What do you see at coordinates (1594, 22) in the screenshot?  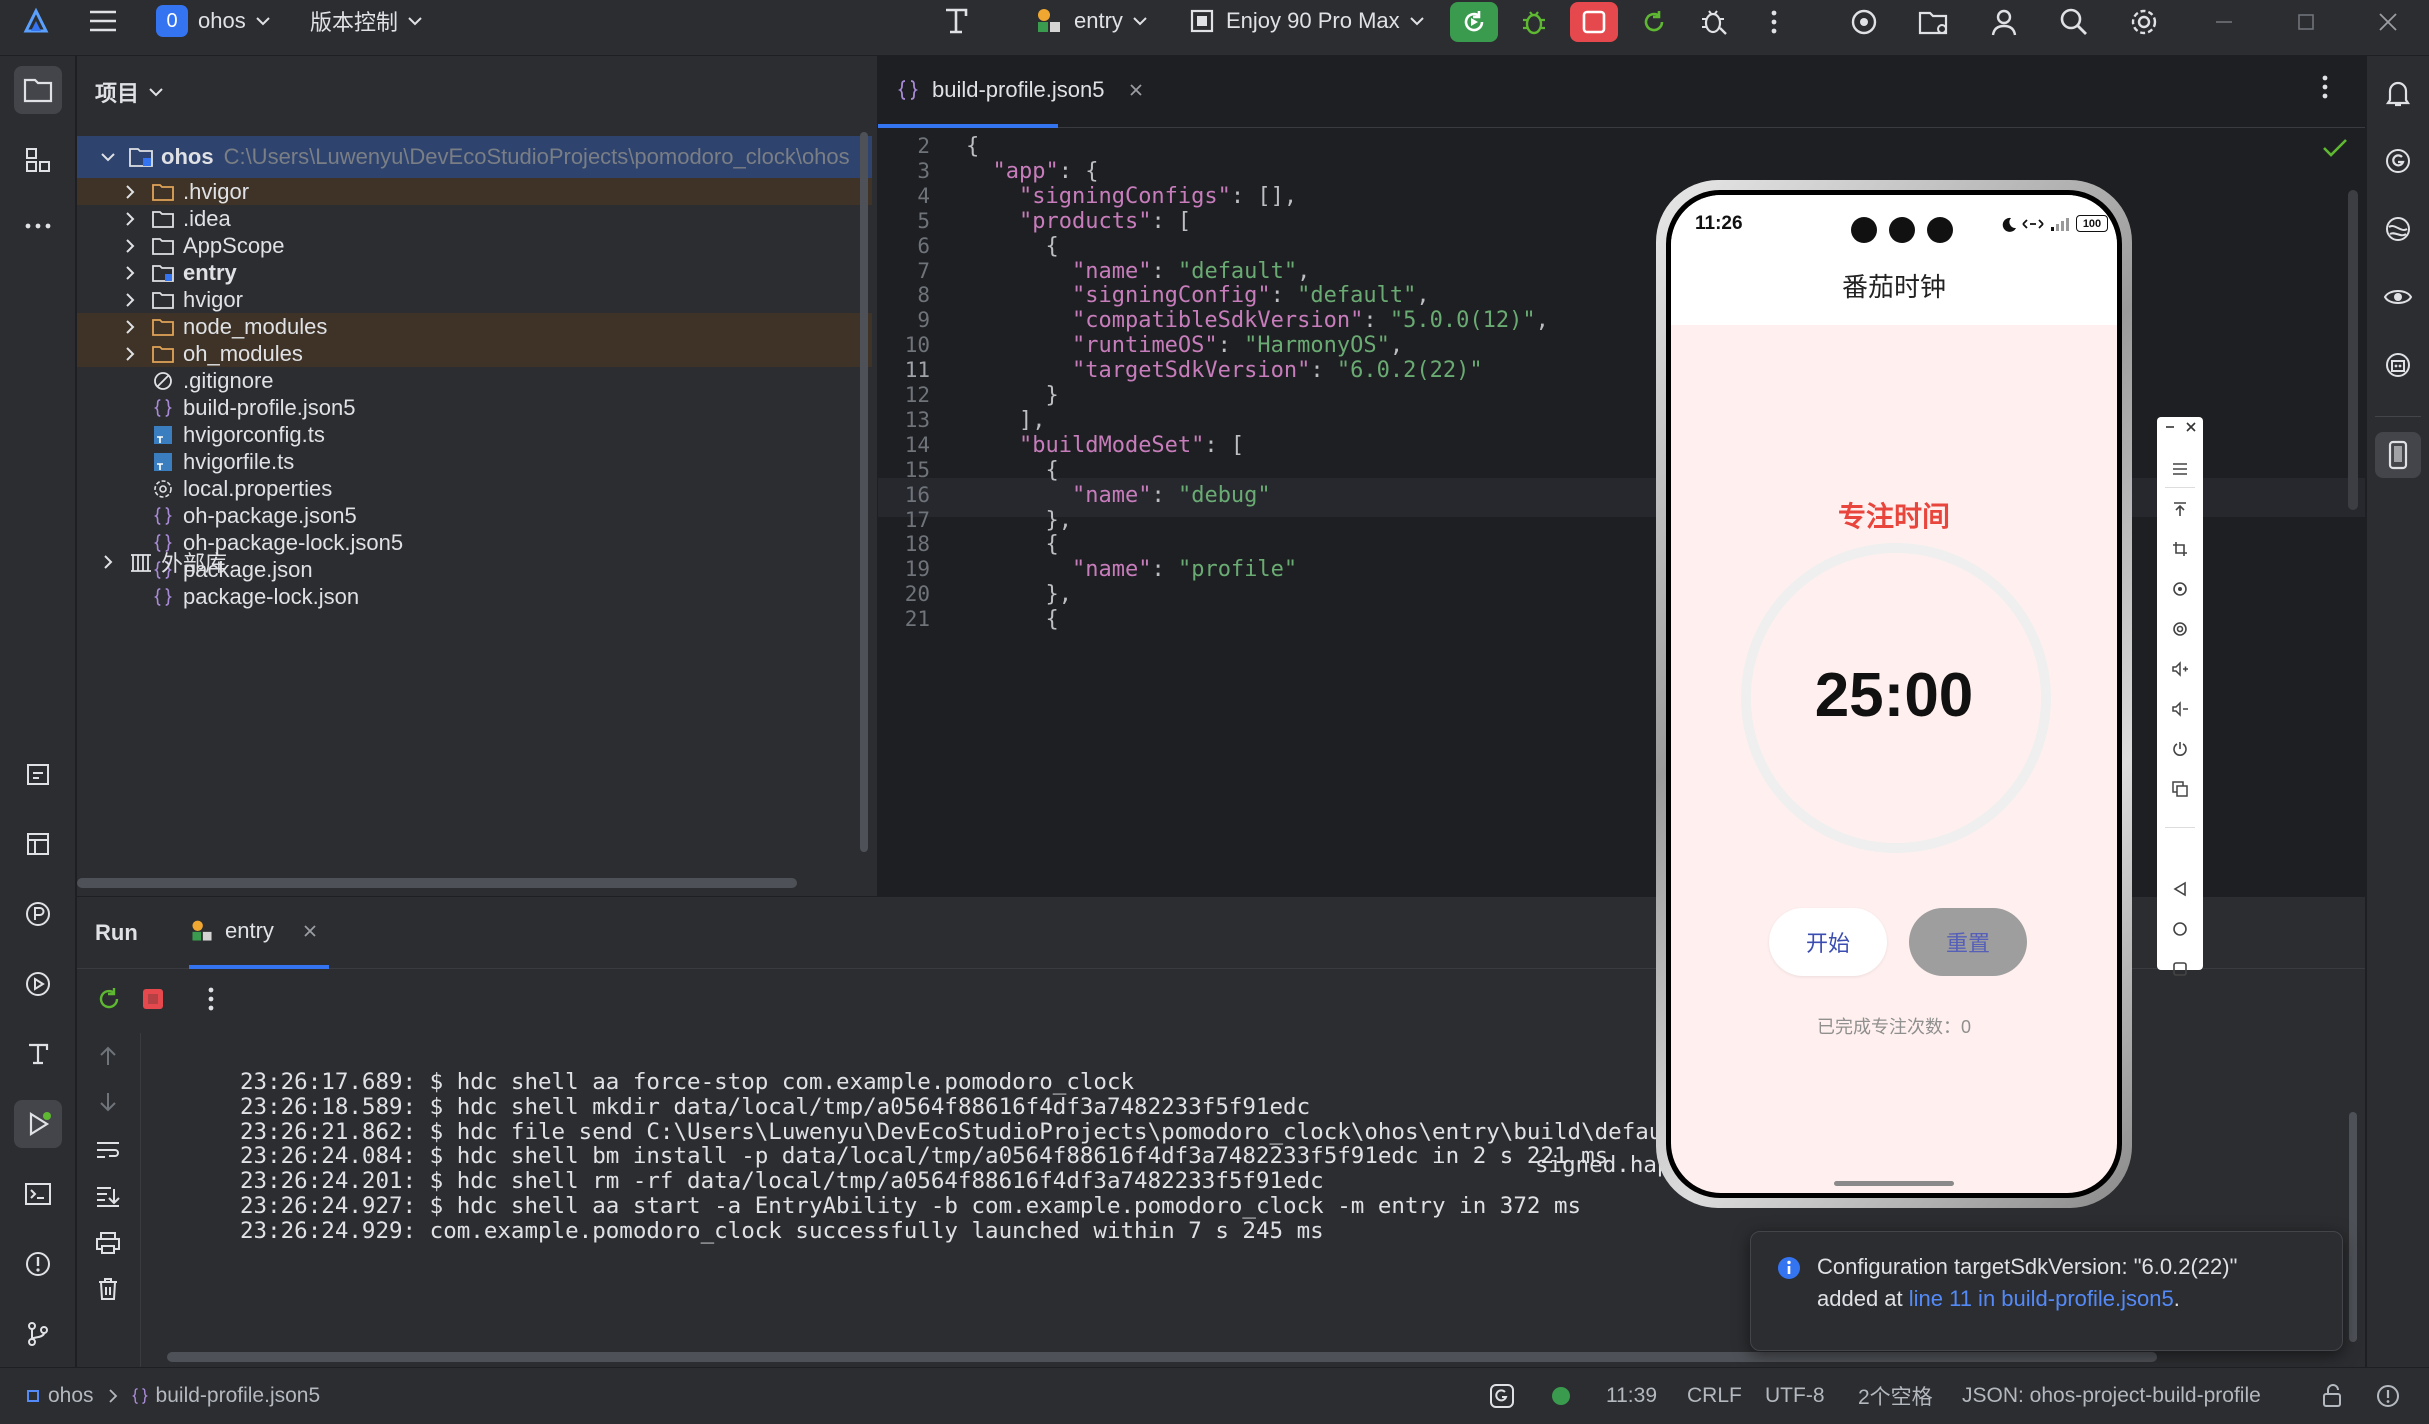 I see `stop-button` at bounding box center [1594, 22].